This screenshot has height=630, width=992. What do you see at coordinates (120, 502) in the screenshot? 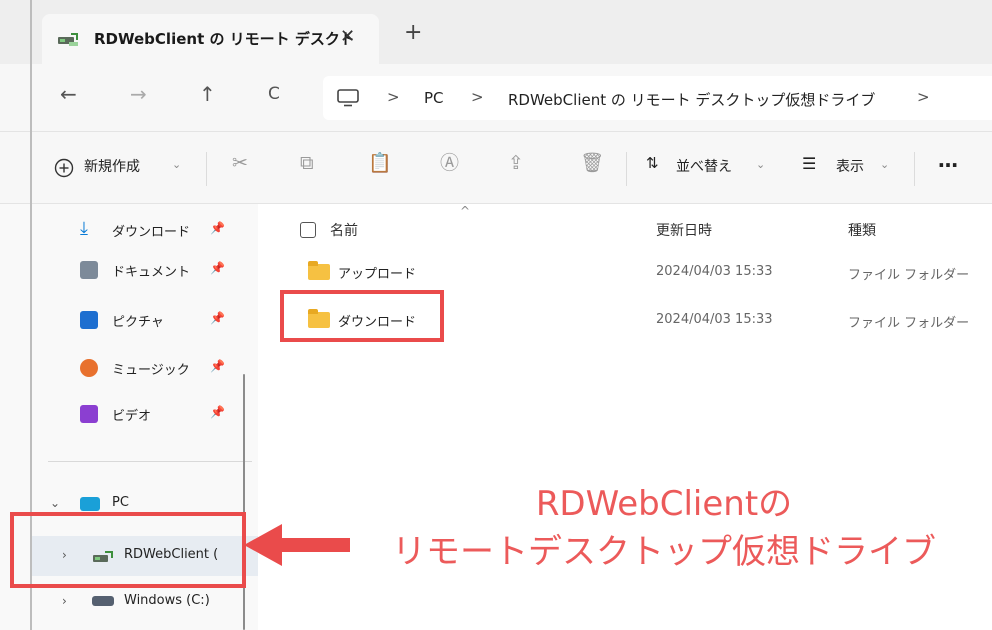
I see `sidebar-item-label: PC` at bounding box center [120, 502].